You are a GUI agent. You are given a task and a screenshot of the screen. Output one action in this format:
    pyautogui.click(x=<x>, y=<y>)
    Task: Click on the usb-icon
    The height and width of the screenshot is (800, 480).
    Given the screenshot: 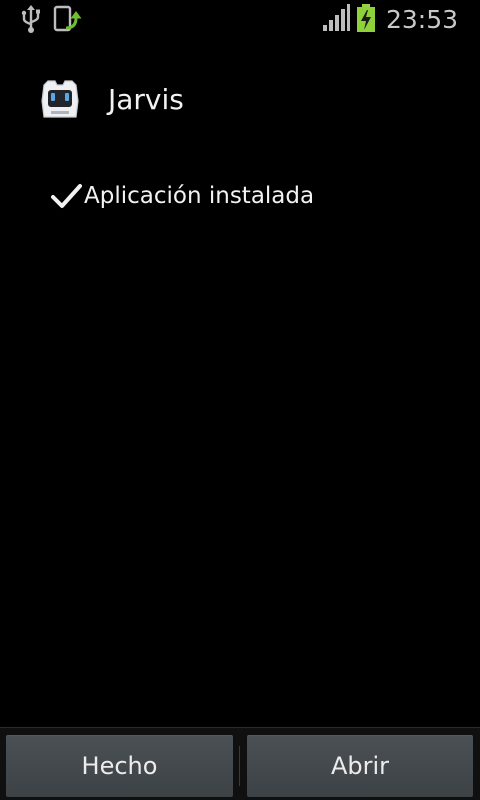 What is the action you would take?
    pyautogui.click(x=31, y=21)
    